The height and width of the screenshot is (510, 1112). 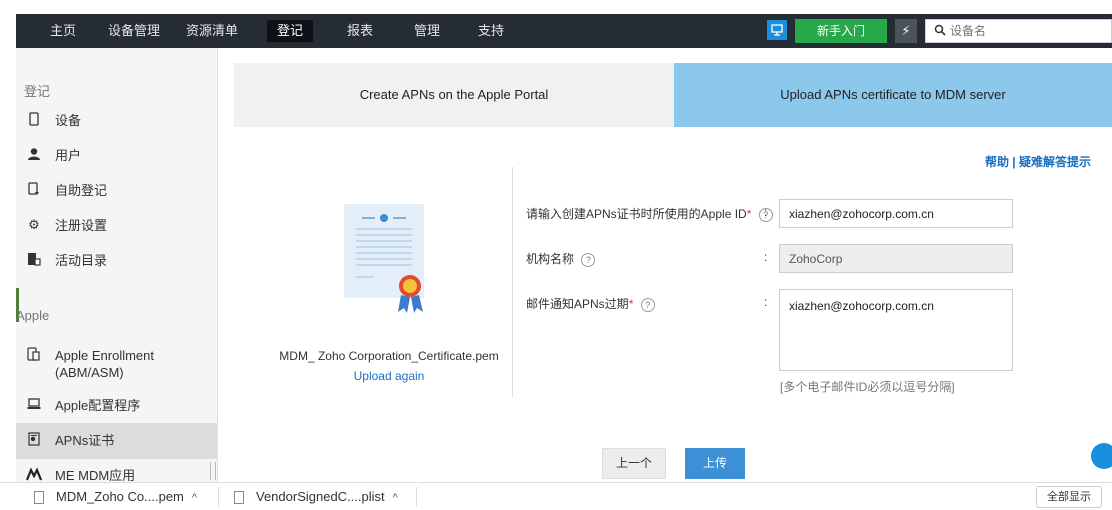 I want to click on app-icon, so click(x=34, y=474).